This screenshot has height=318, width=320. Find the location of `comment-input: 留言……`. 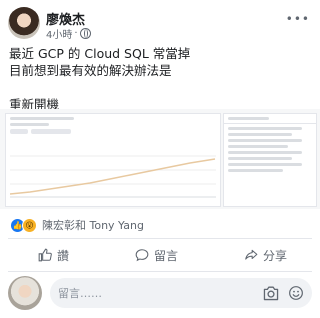

comment-input: 留言…… is located at coordinates (181, 293).